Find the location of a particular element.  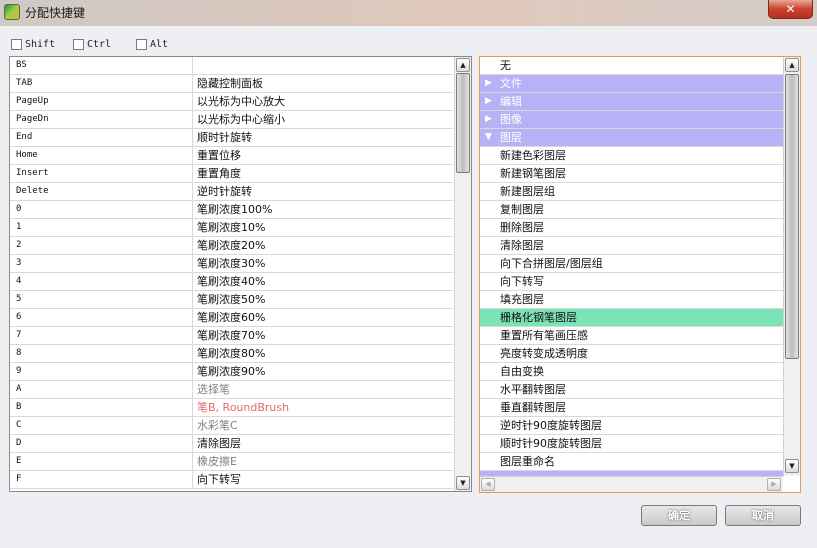

shortcut-list-scrollbar: ▲ ▼ is located at coordinates (462, 274).